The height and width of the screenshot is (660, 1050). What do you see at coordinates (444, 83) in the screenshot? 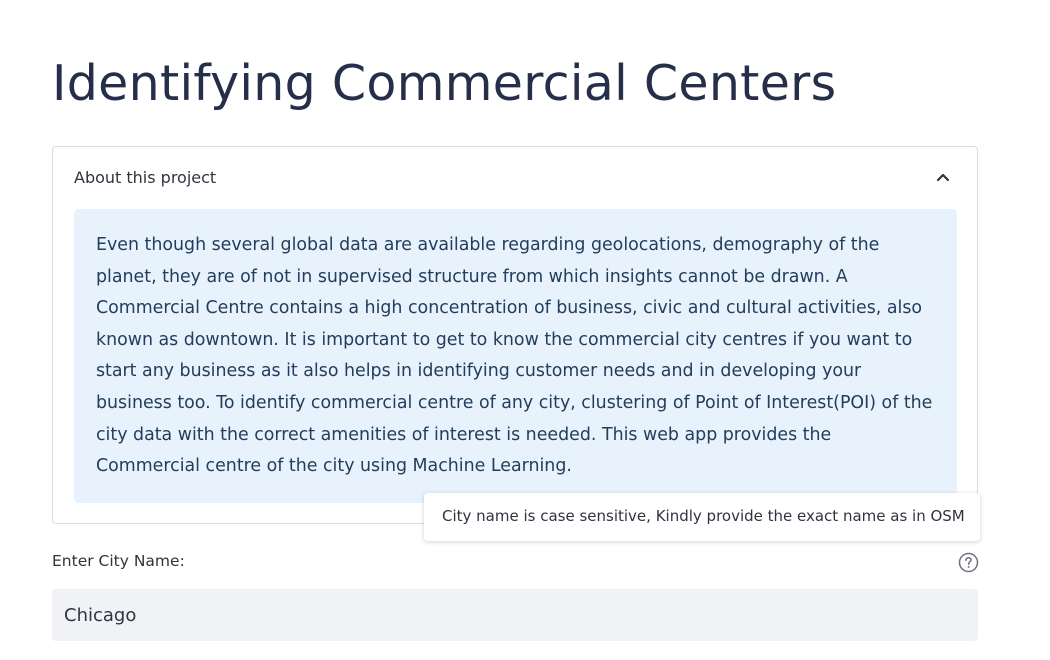
I see `page-title: Identifying Commercial Centers` at bounding box center [444, 83].